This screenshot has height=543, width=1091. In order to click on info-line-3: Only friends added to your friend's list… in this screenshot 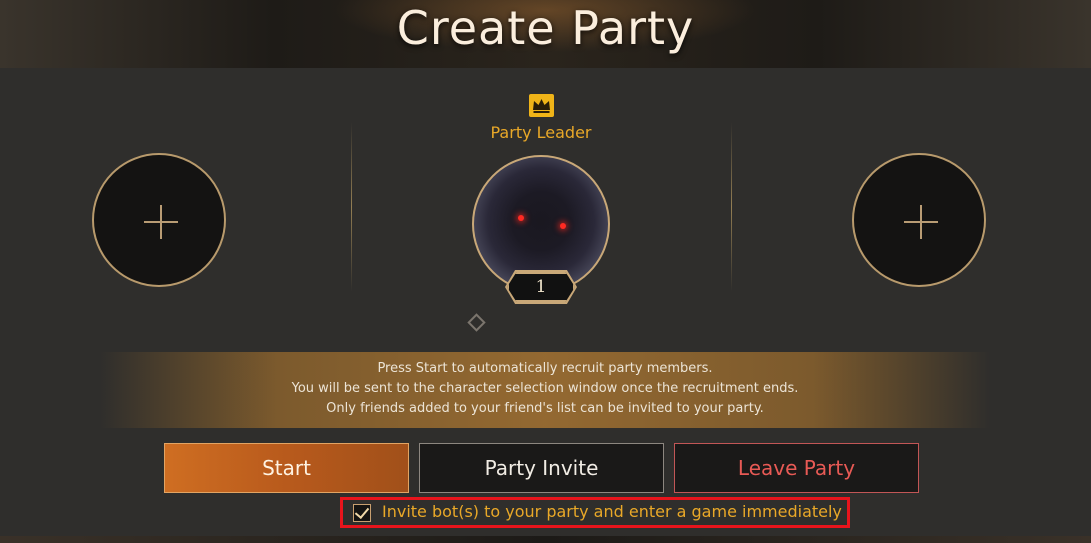, I will do `click(545, 408)`.